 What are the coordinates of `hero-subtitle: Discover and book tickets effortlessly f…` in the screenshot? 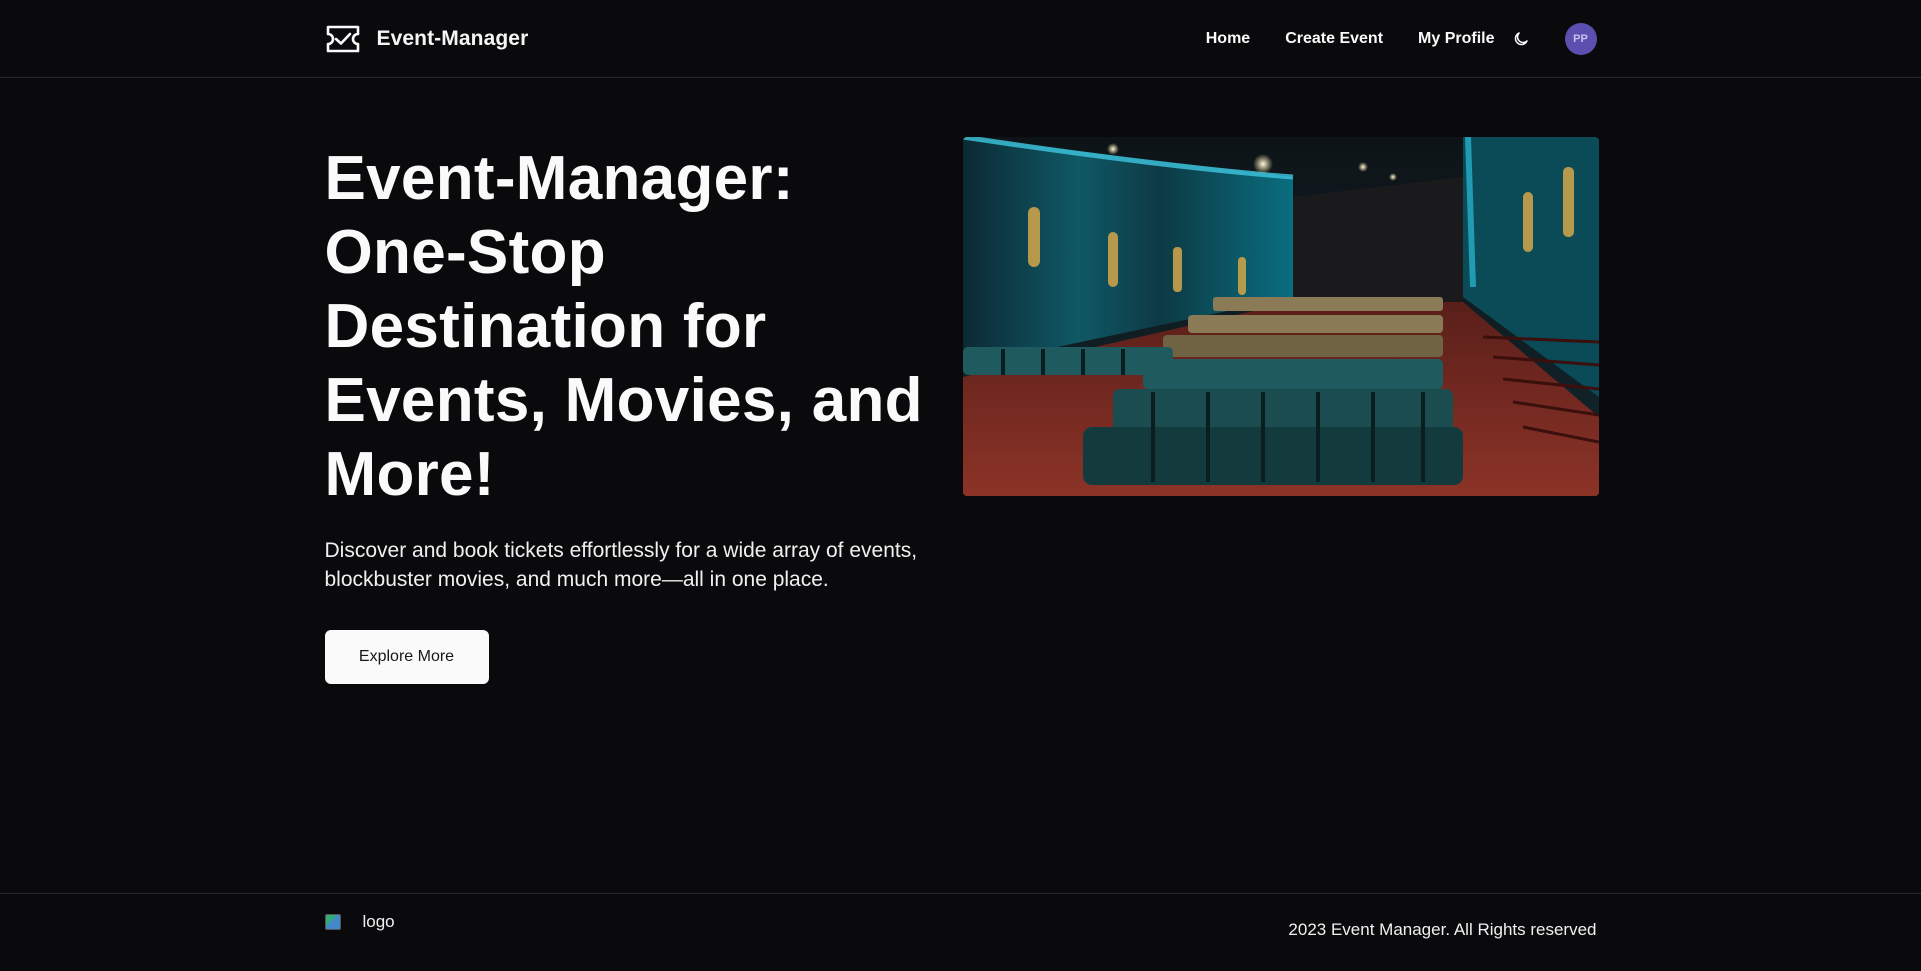 It's located at (621, 565).